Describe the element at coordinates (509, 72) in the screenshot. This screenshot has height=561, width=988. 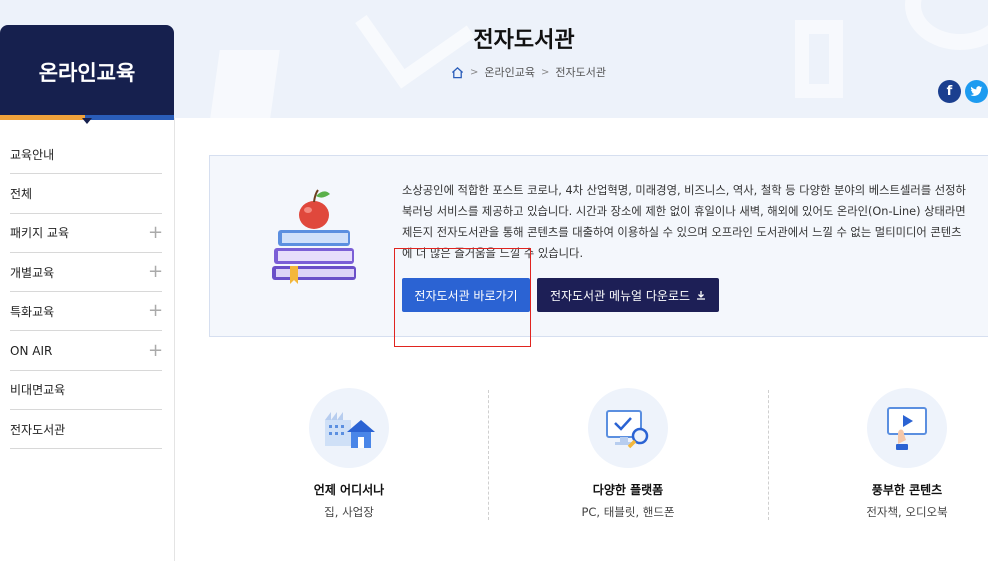
I see `breadcrumb-item: 온라인교육` at that location.